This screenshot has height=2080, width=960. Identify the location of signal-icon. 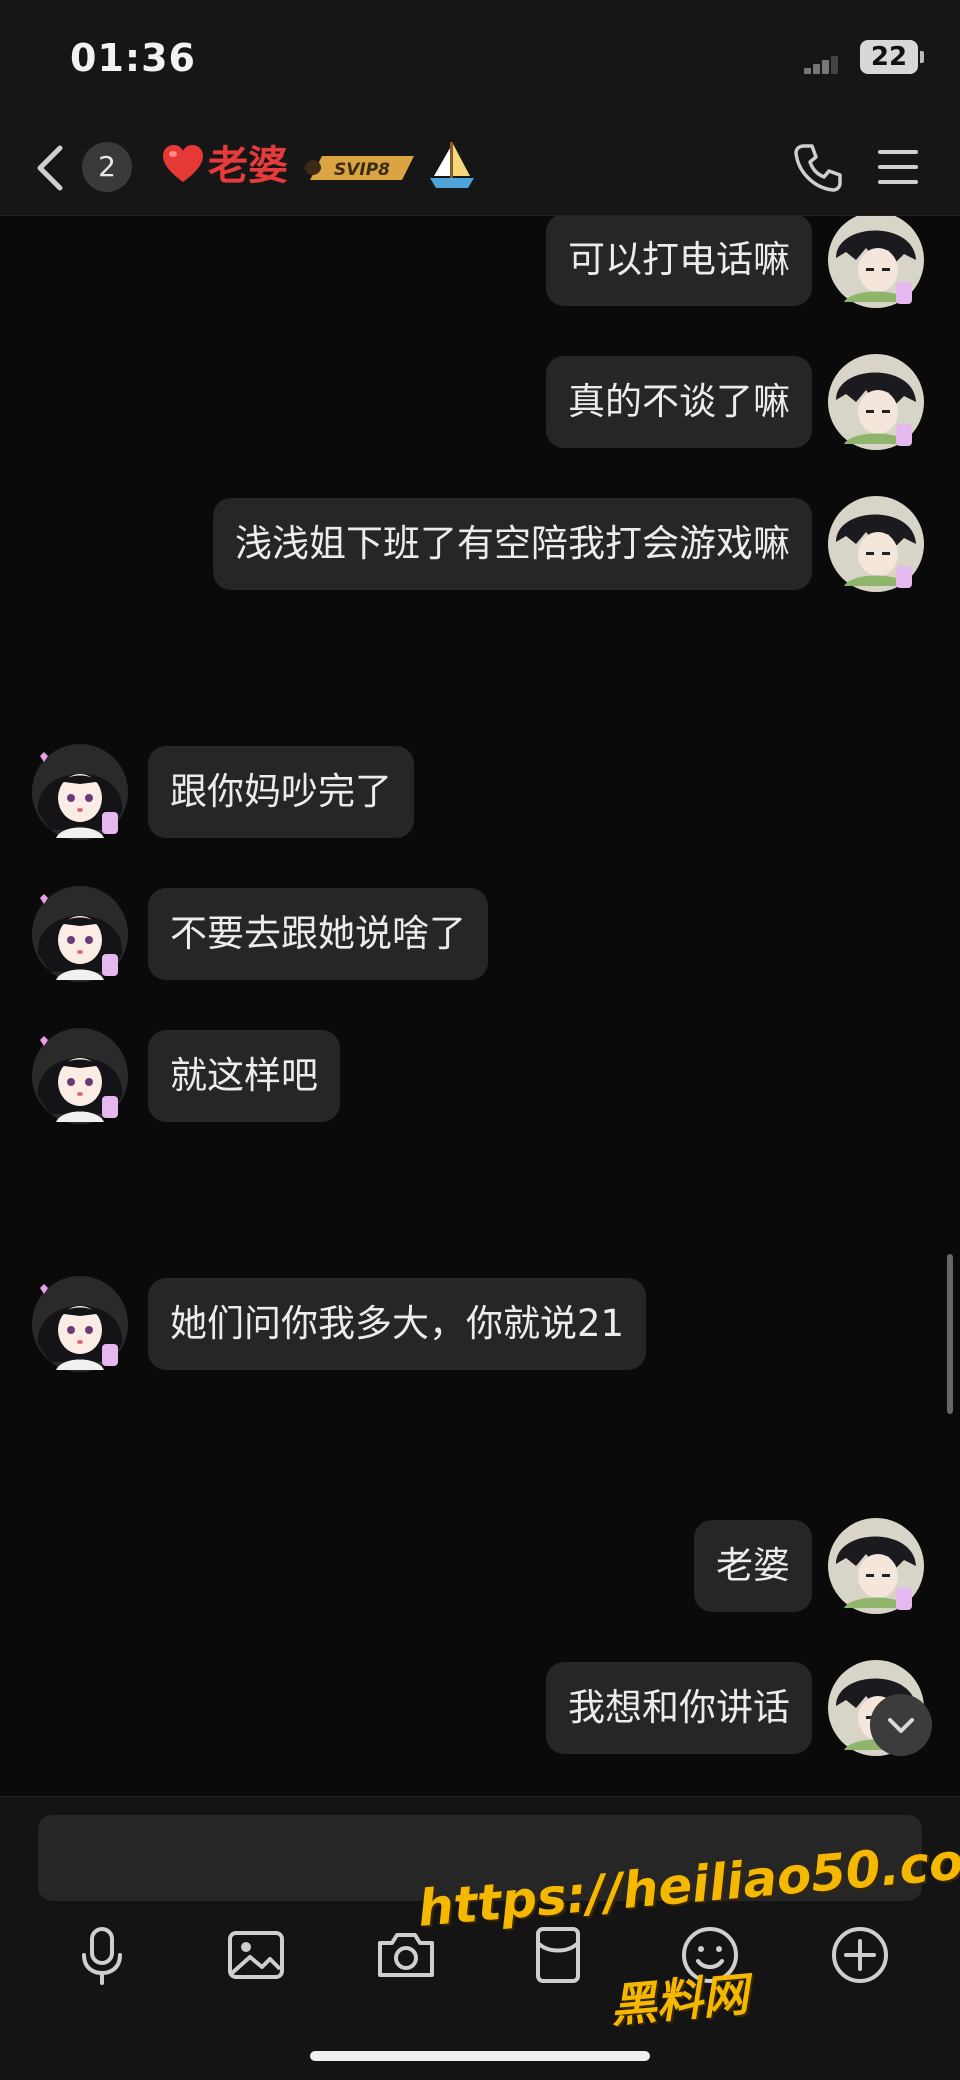
(821, 65).